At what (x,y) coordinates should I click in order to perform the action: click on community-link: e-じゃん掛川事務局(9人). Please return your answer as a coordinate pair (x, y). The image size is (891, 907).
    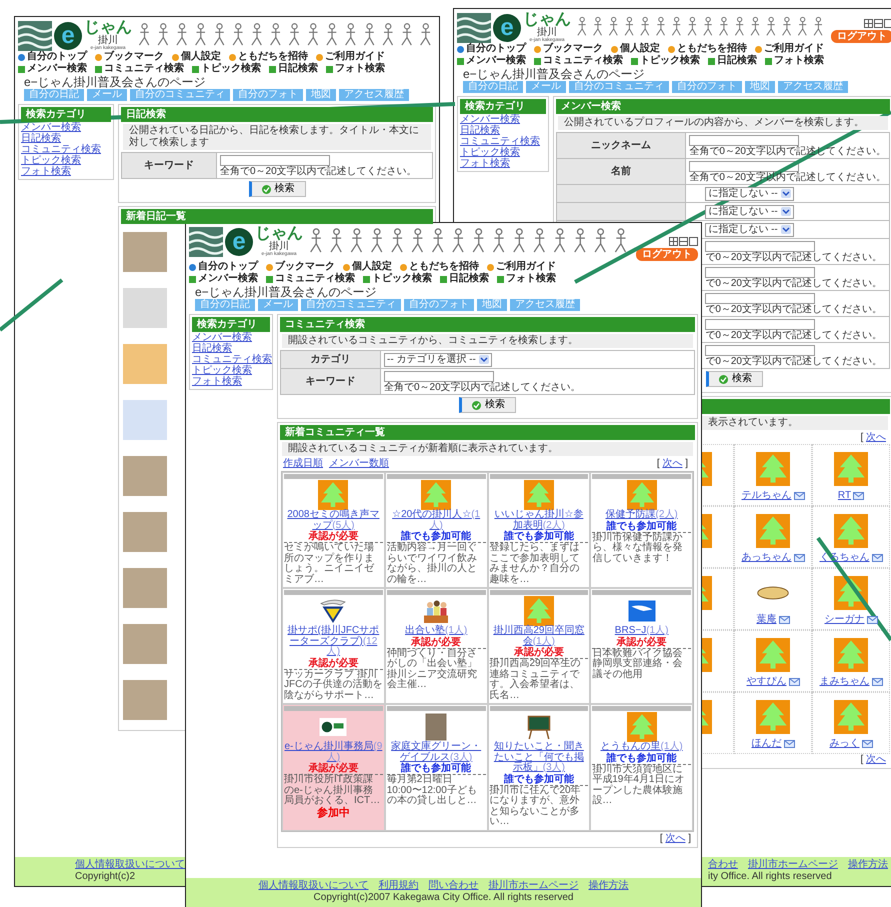
    Looking at the image, I should click on (333, 752).